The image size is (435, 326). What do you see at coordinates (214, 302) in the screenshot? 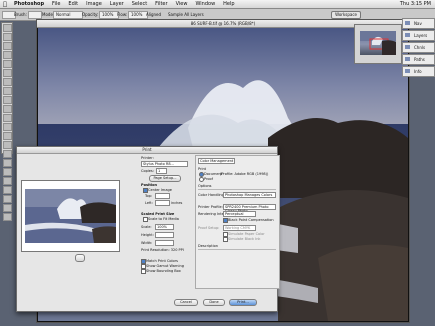
I see `done-button: Done` at bounding box center [214, 302].